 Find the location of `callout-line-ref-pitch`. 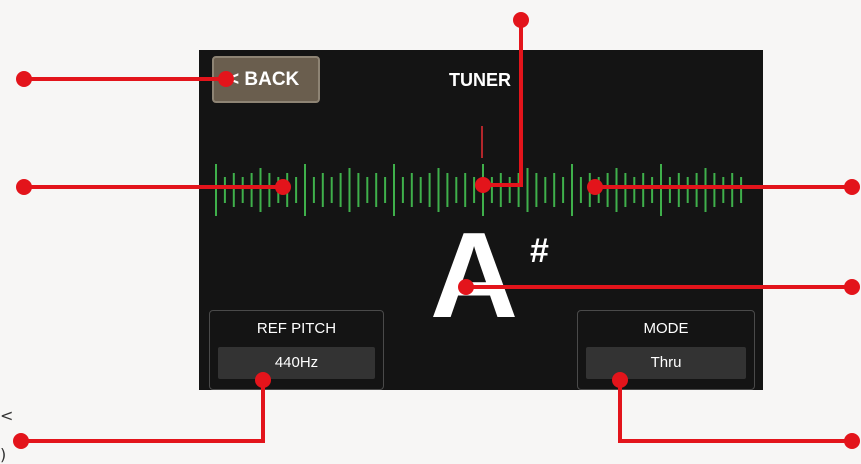

callout-line-ref-pitch is located at coordinates (143, 411).